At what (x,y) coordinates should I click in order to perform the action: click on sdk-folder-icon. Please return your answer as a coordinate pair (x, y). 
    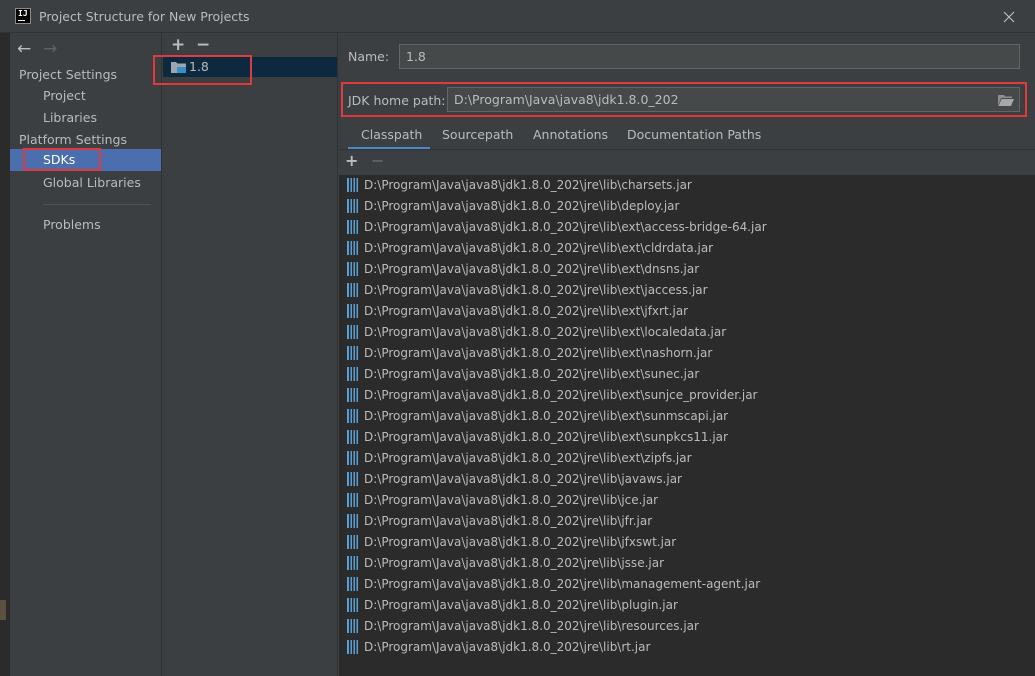
    Looking at the image, I should click on (178, 67).